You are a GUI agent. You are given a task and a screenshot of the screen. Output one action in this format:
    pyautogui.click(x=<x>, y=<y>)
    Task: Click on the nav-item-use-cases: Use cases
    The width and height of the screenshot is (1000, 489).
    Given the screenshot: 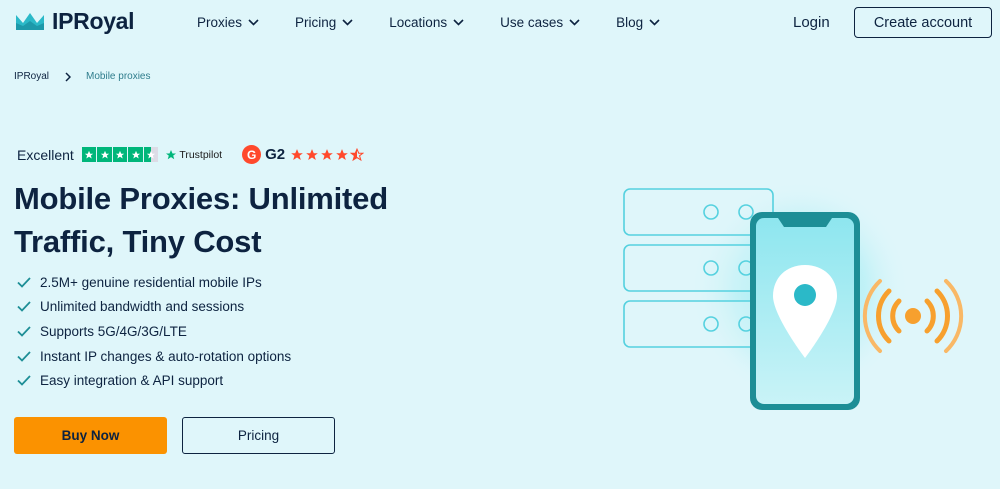 What is the action you would take?
    pyautogui.click(x=540, y=22)
    